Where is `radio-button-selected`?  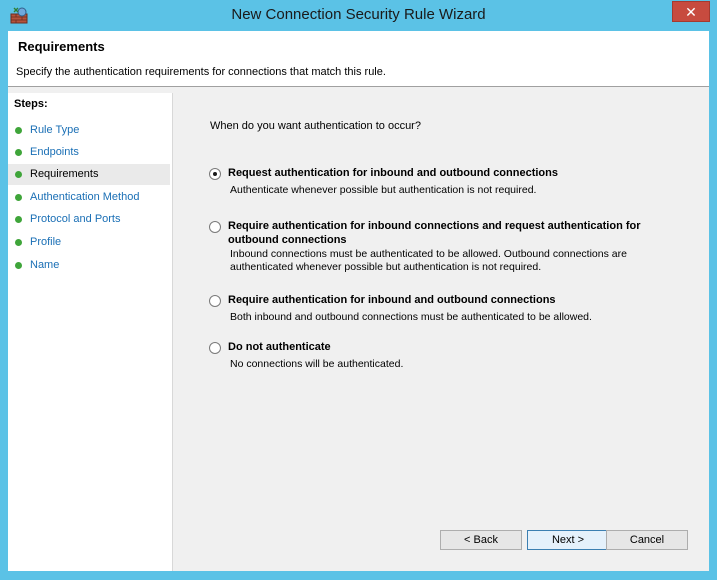 radio-button-selected is located at coordinates (215, 174).